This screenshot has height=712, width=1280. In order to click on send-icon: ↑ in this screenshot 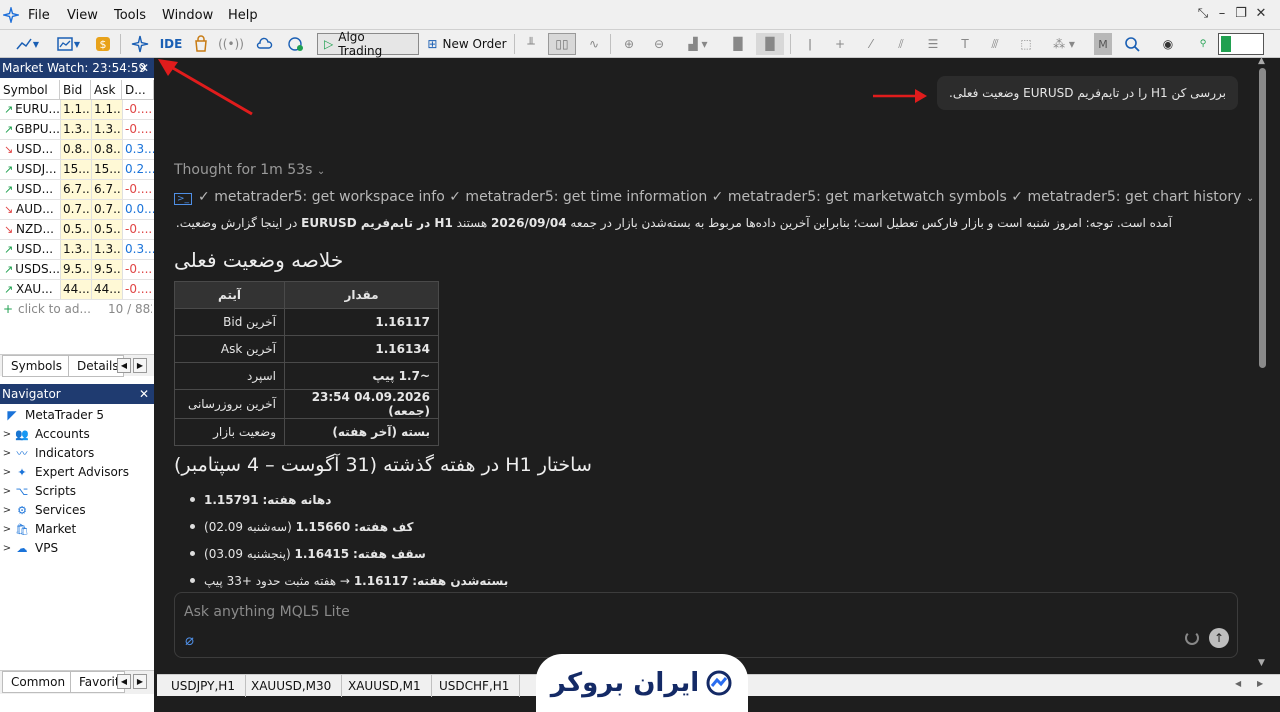, I will do `click(1219, 638)`.